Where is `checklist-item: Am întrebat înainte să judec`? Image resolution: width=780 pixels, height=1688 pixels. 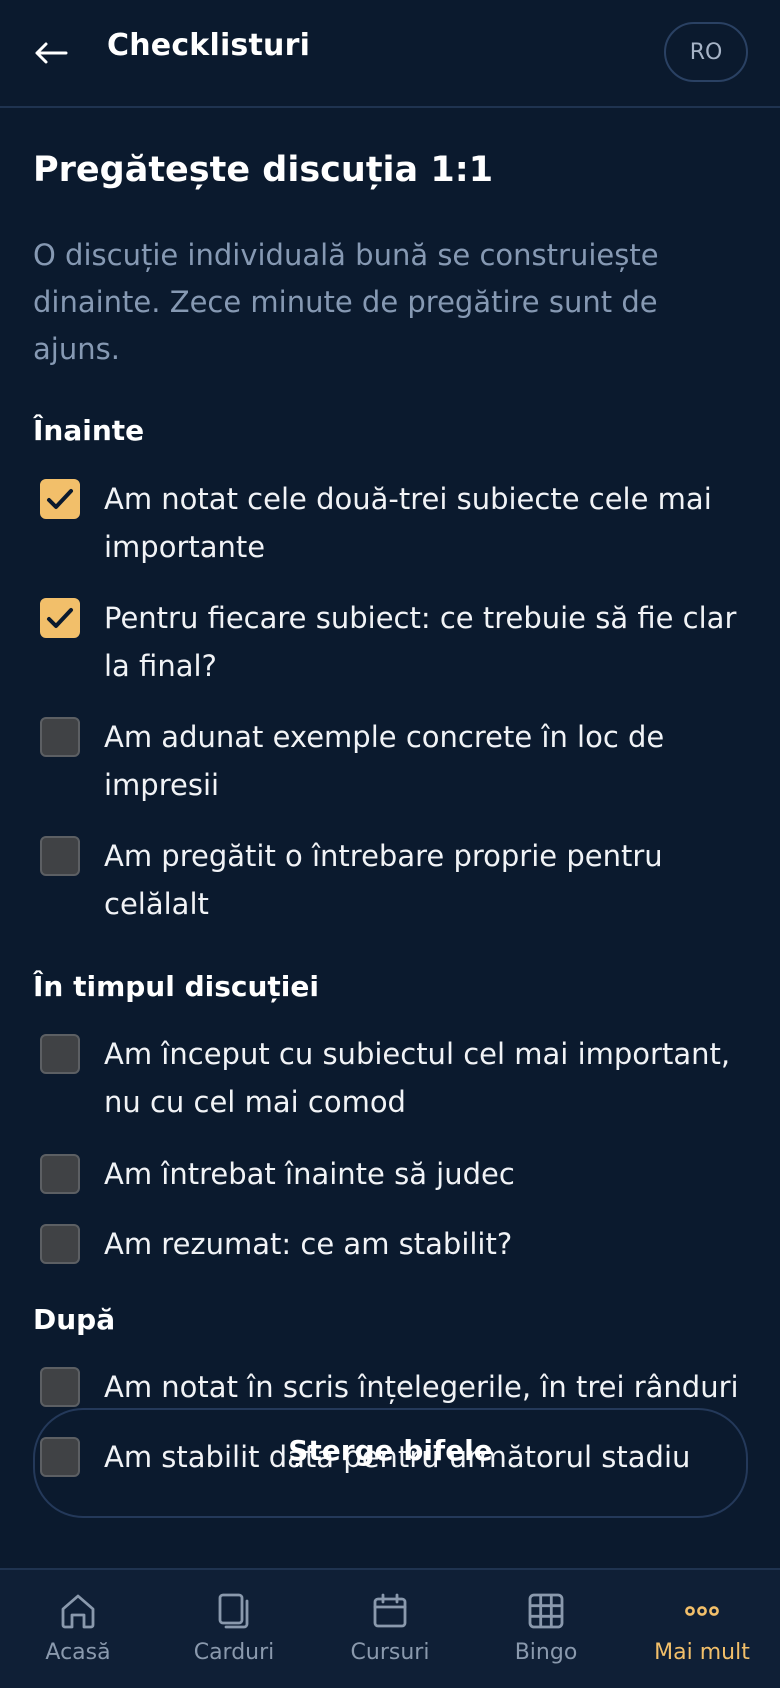 checklist-item: Am întrebat înainte să judec is located at coordinates (400, 1174).